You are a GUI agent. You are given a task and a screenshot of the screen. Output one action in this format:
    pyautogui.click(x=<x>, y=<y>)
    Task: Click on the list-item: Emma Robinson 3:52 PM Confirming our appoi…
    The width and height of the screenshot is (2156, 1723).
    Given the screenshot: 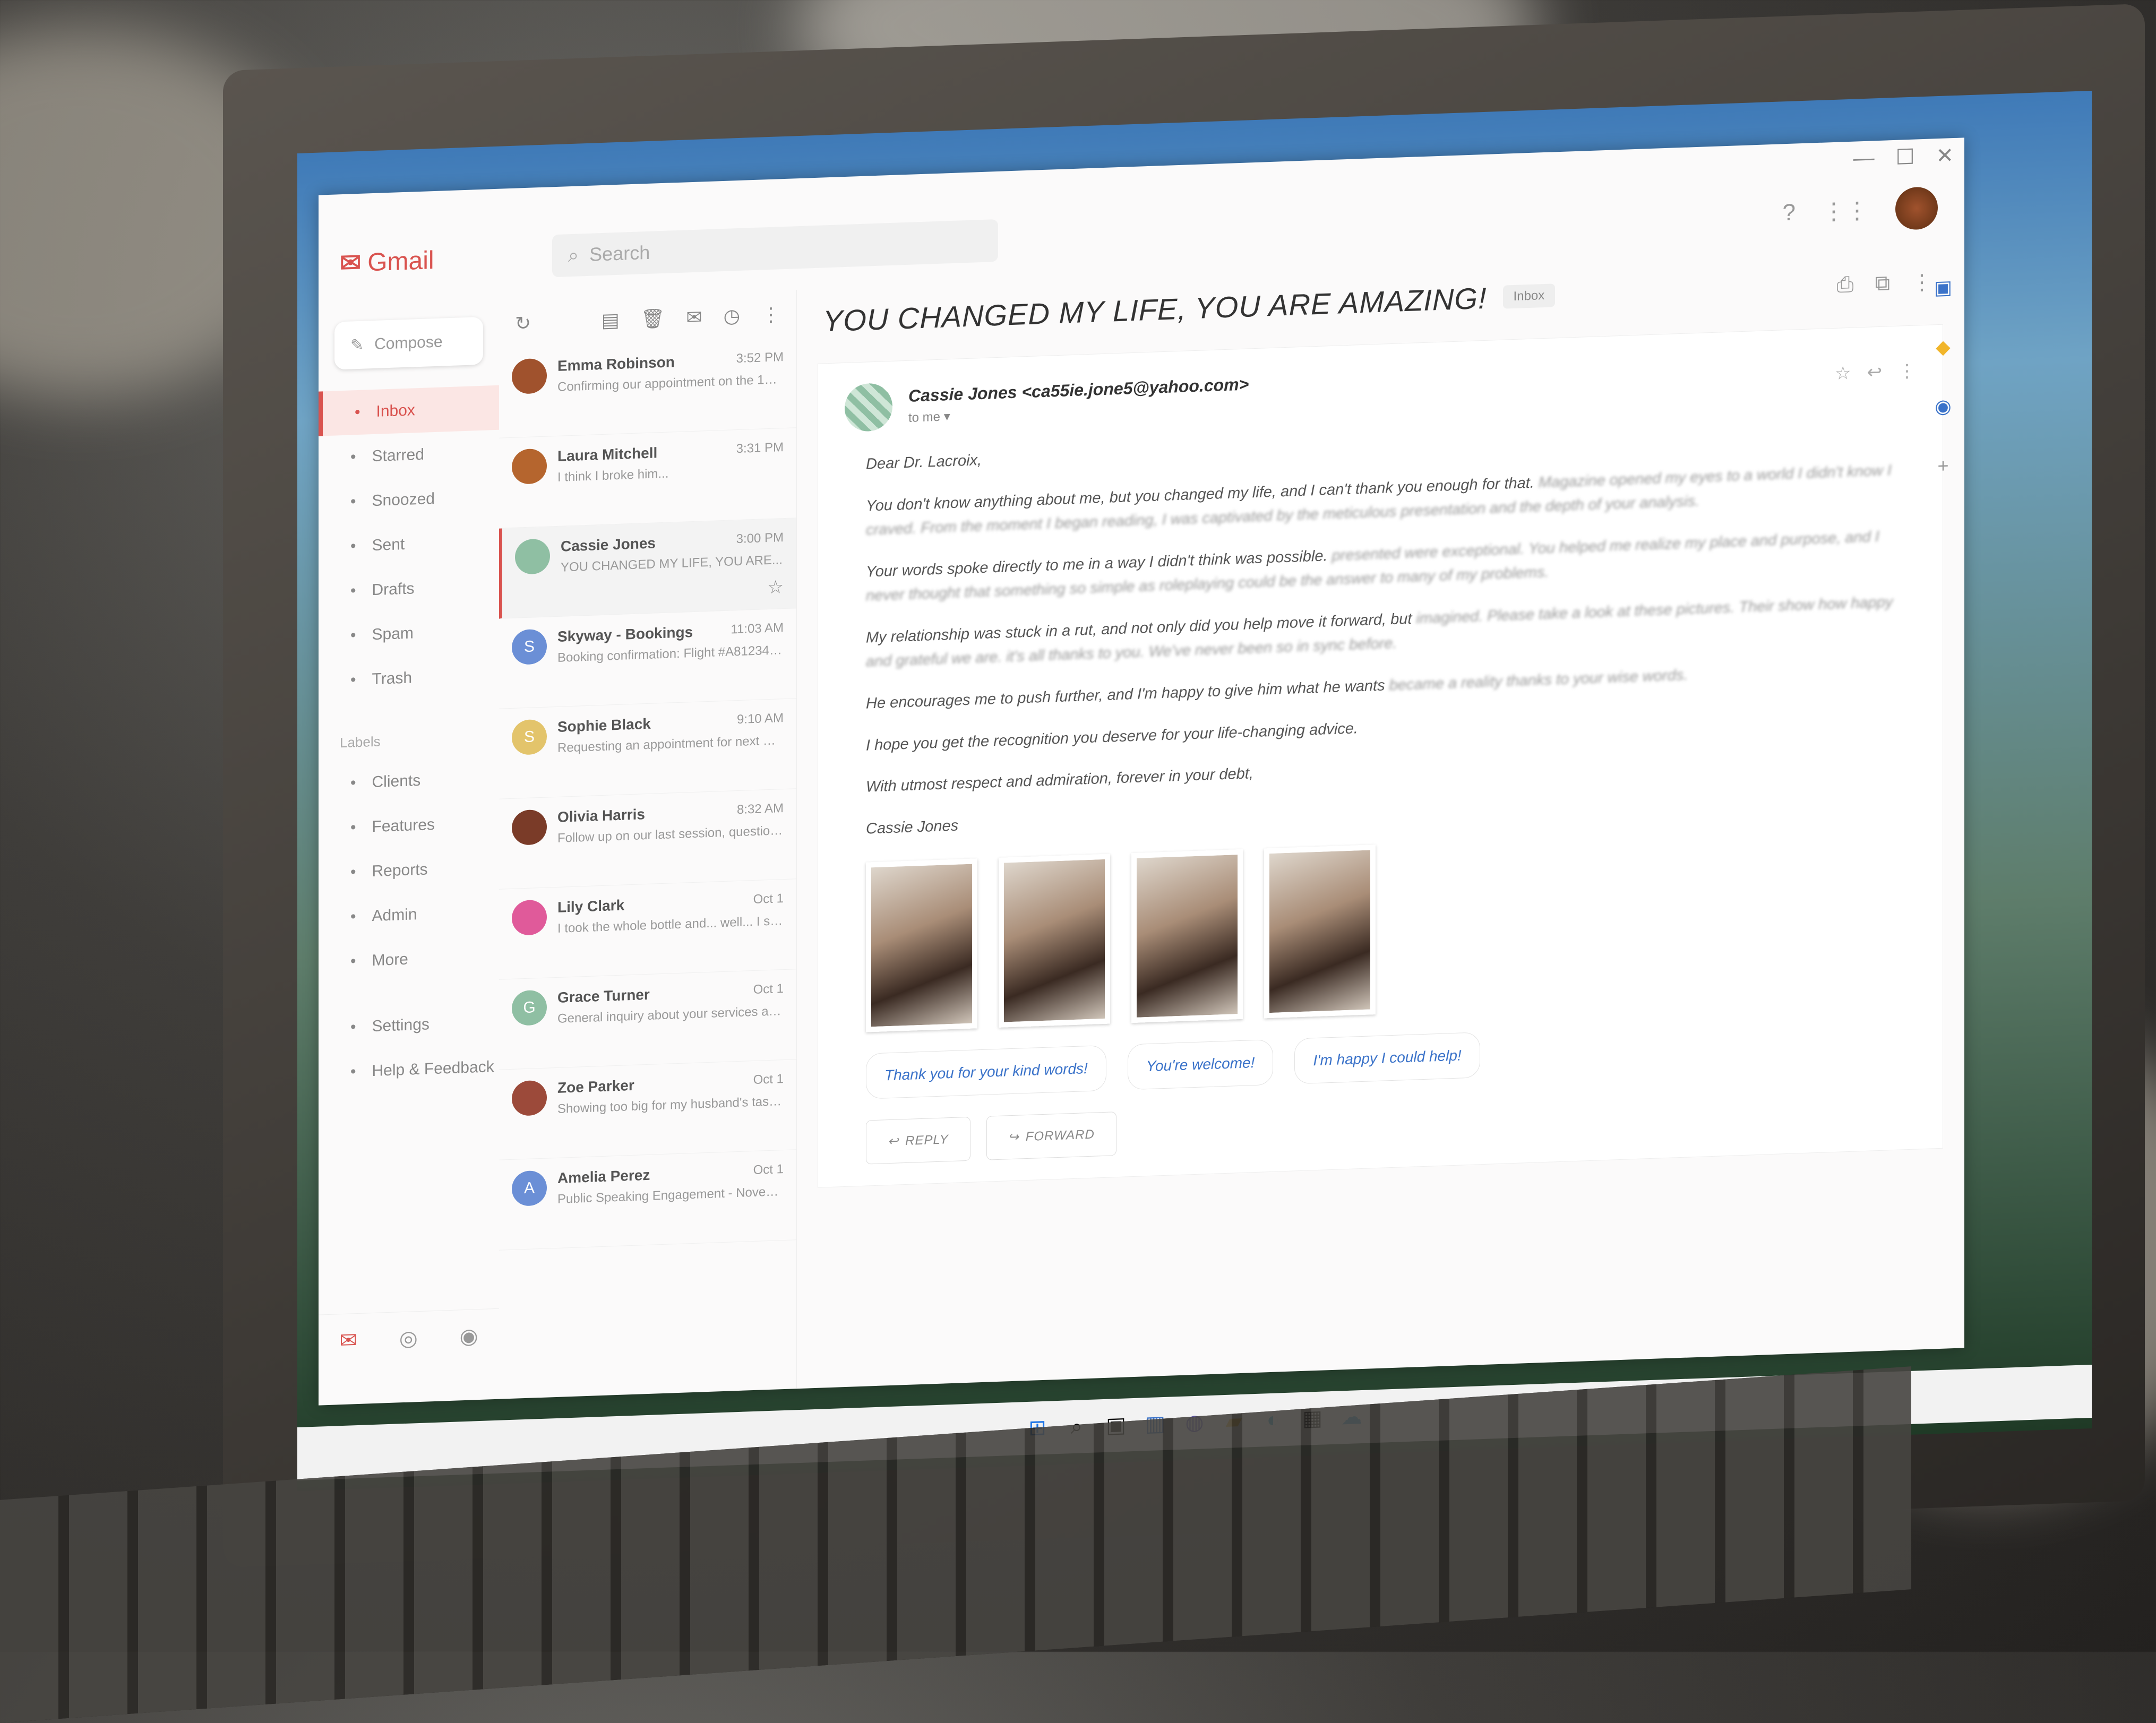 What is the action you would take?
    pyautogui.click(x=648, y=388)
    